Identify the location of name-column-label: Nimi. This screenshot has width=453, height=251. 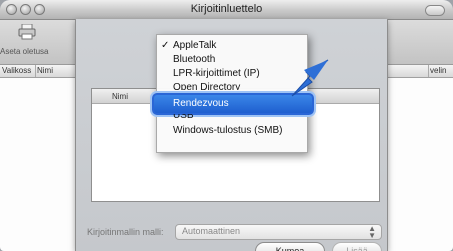
(120, 96).